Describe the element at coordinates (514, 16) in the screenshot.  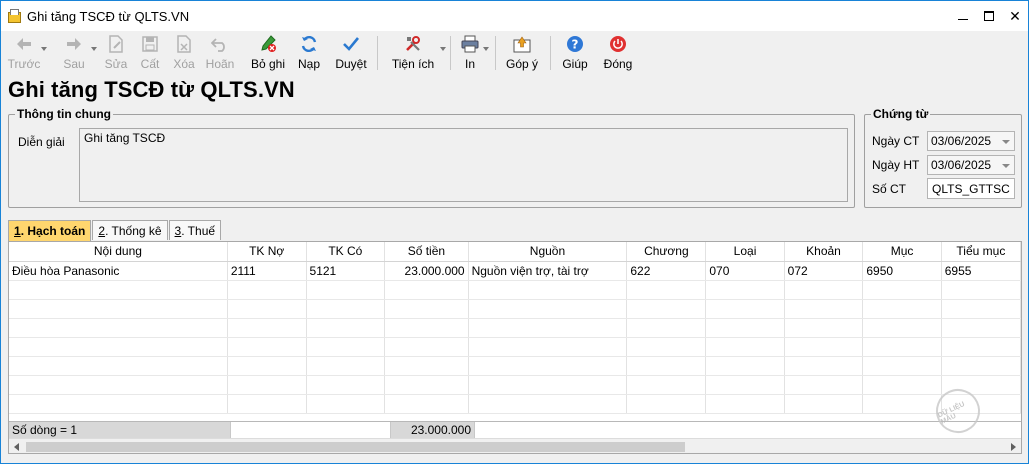
I see `title-bar: Ghi tăng TSCĐ từ QLTS.VN ✕` at that location.